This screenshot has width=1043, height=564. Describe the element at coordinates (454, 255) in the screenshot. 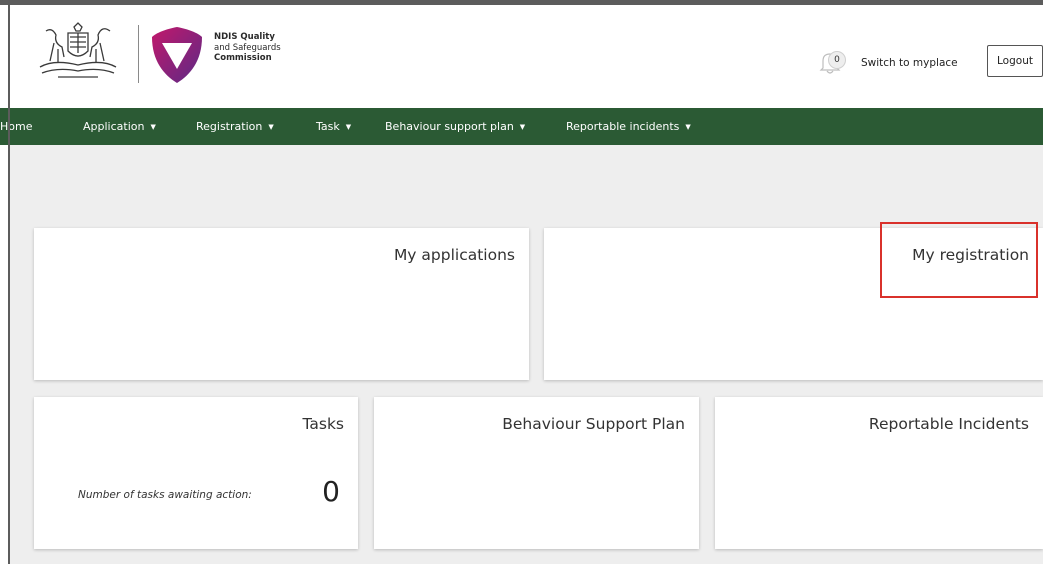

I see `card-title: My applications` at that location.